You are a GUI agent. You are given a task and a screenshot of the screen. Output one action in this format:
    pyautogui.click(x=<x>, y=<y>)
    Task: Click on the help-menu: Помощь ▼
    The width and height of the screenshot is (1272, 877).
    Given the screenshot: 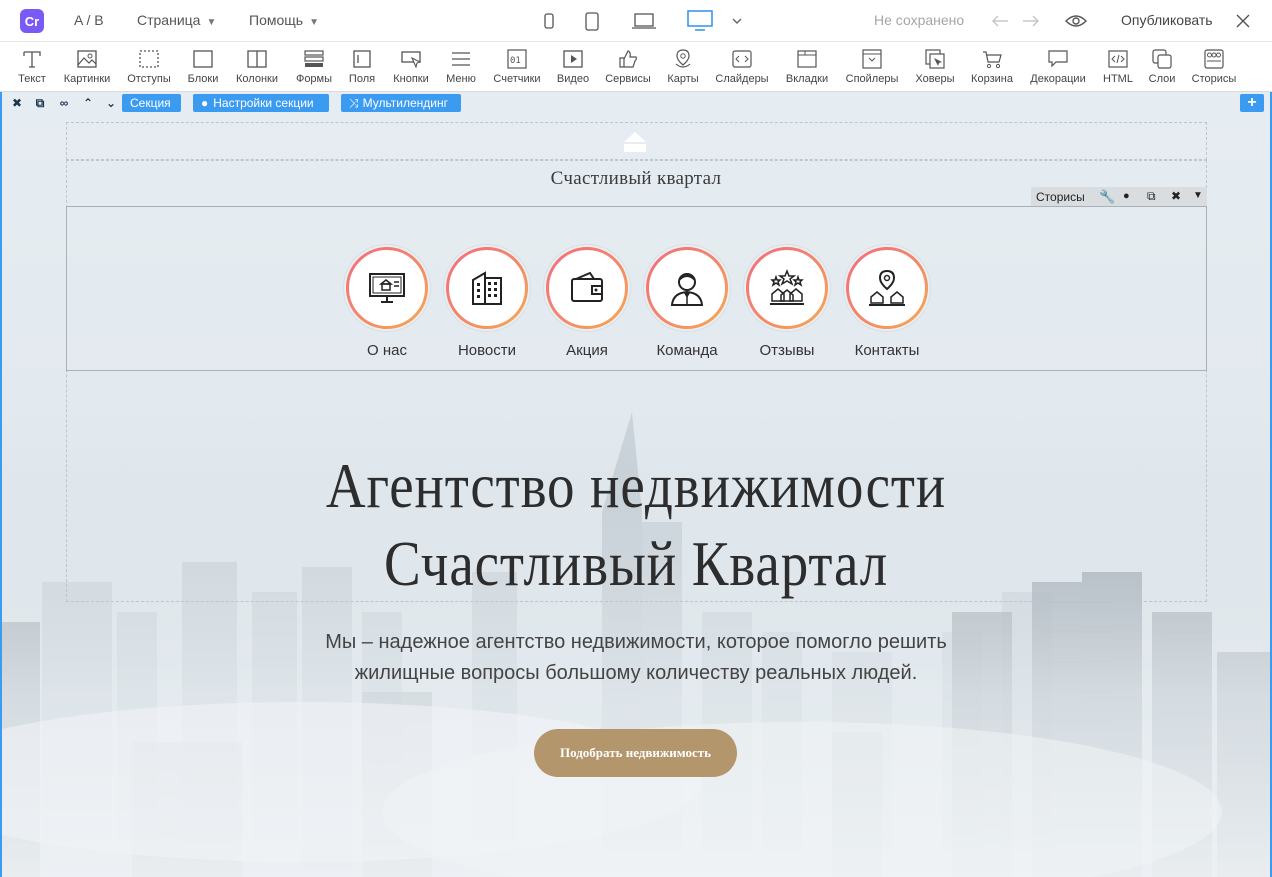 What is the action you would take?
    pyautogui.click(x=284, y=20)
    